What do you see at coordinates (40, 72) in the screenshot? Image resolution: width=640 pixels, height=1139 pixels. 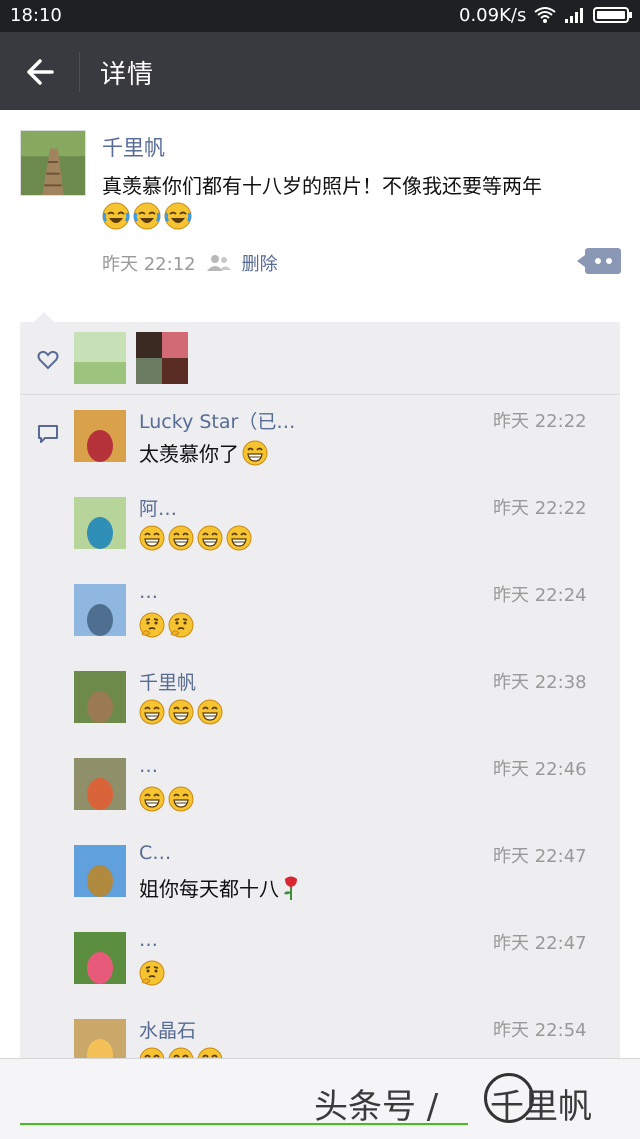 I see `back-arrow-icon` at bounding box center [40, 72].